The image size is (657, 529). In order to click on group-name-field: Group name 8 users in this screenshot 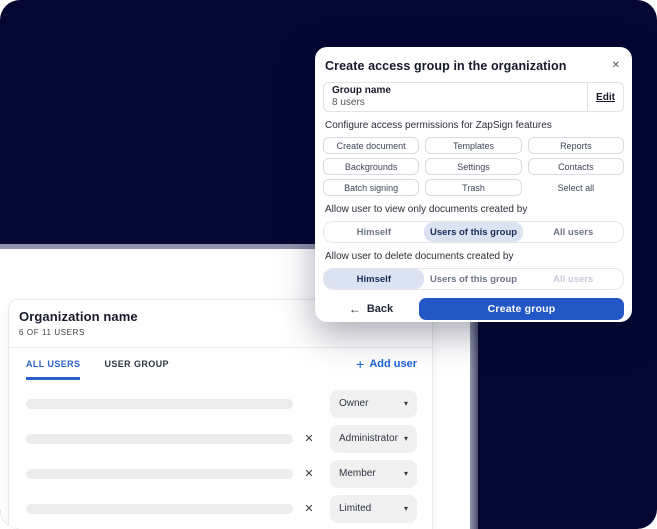, I will do `click(455, 97)`.